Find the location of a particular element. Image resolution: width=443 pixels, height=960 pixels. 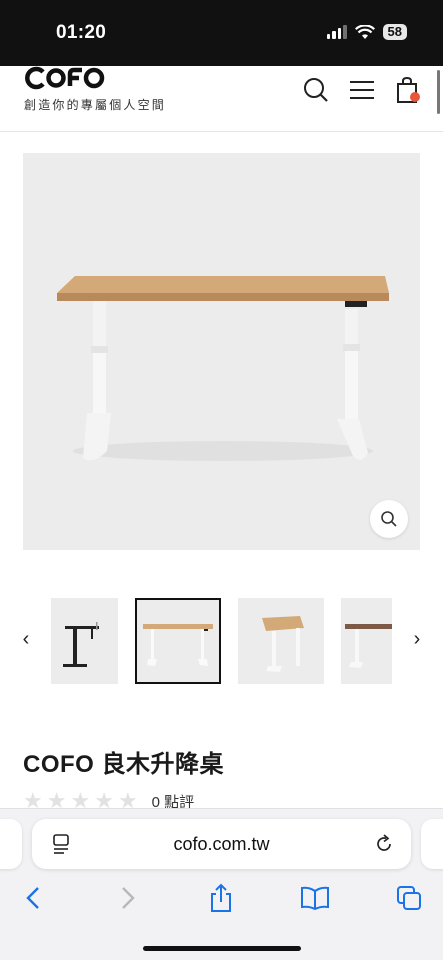

reload-icon is located at coordinates (384, 844).